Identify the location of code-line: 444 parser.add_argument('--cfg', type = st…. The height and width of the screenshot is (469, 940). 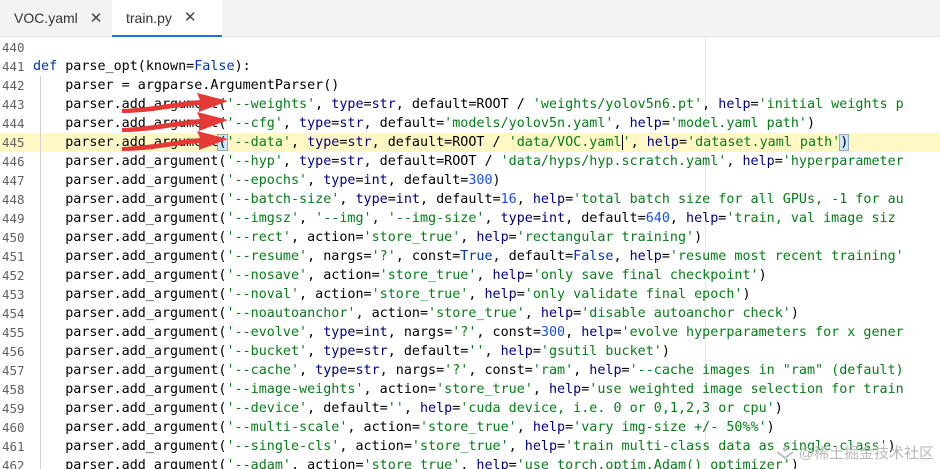
(470, 123).